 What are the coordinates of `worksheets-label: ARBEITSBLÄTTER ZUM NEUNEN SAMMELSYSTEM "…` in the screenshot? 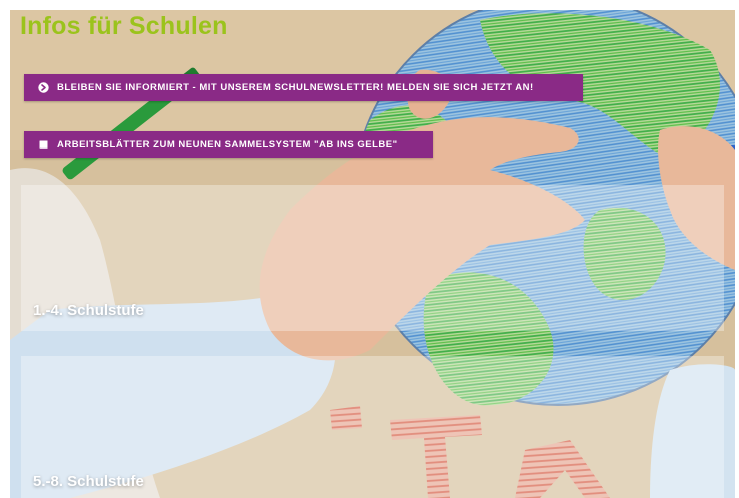 It's located at (227, 144).